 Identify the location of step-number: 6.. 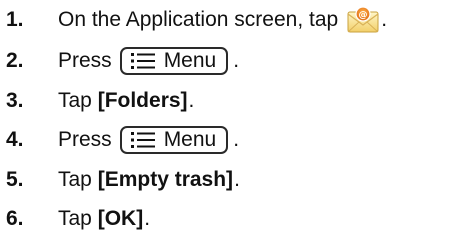
(15, 218).